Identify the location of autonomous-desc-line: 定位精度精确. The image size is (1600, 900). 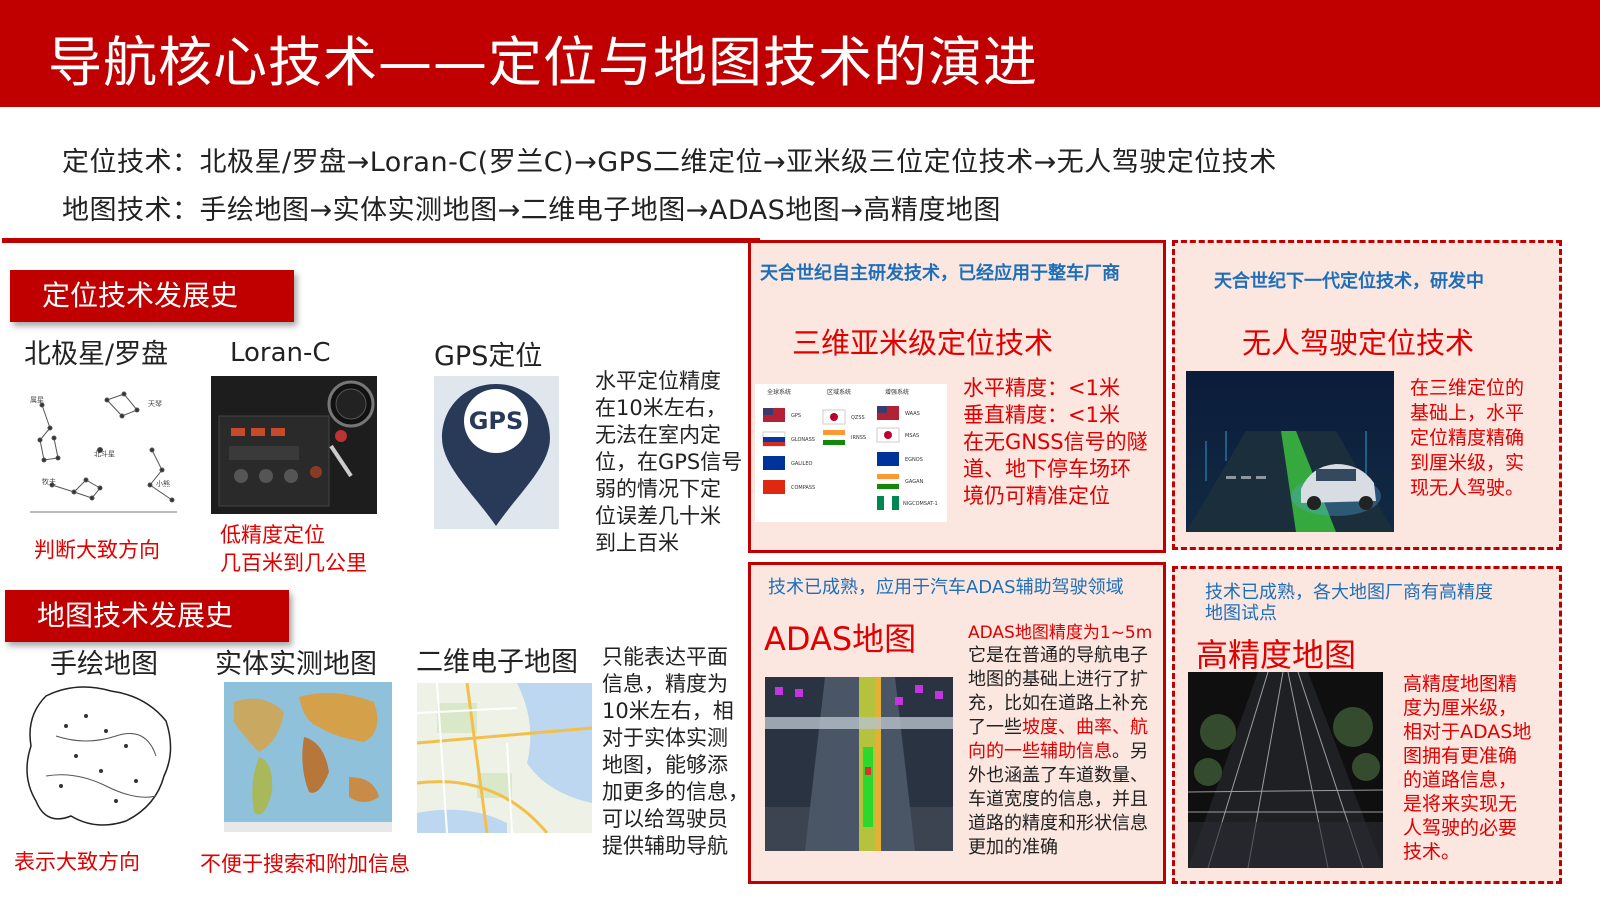
(1467, 438).